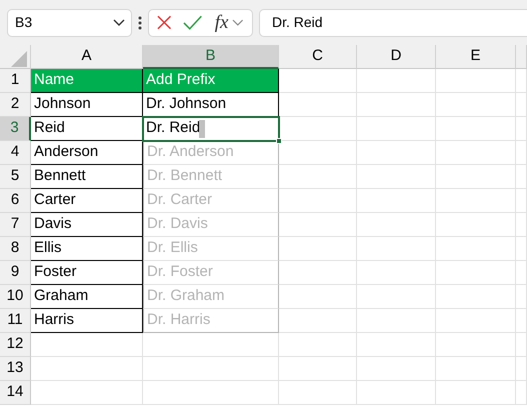 The image size is (527, 409). I want to click on row-header: 8, so click(15, 249).